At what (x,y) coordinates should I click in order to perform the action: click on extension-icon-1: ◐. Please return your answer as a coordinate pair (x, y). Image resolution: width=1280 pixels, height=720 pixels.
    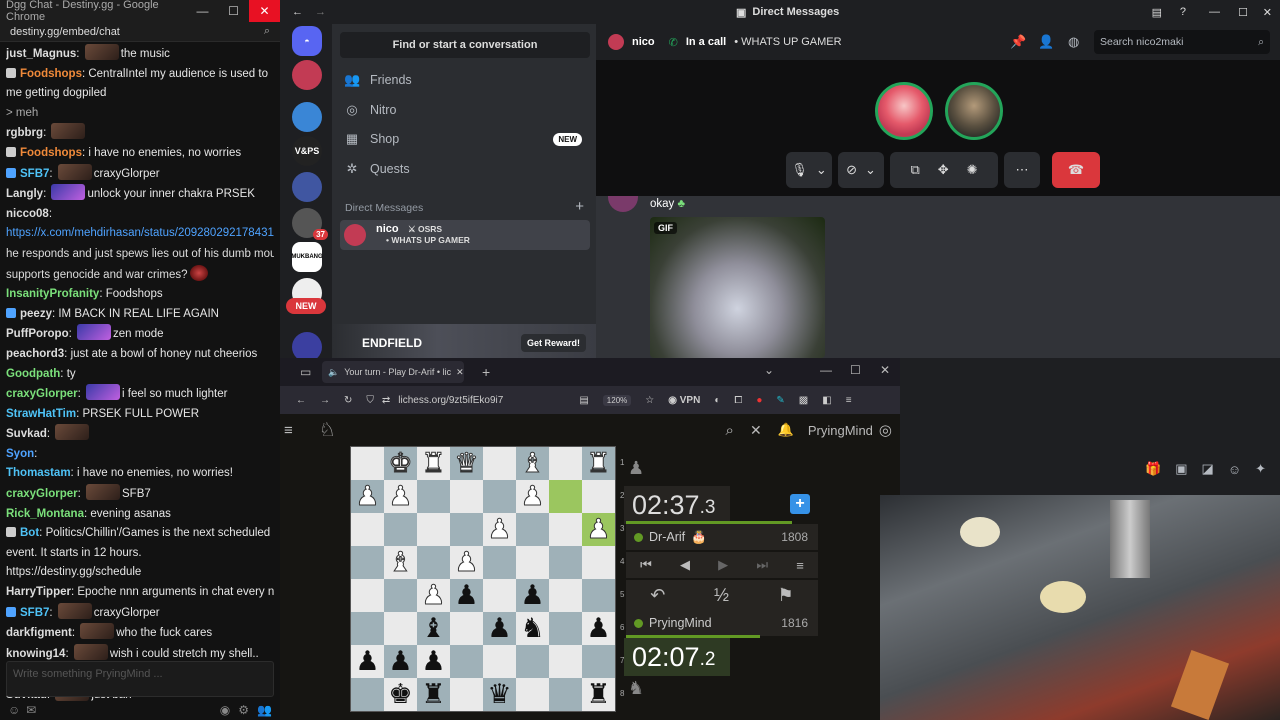
    Looking at the image, I should click on (717, 400).